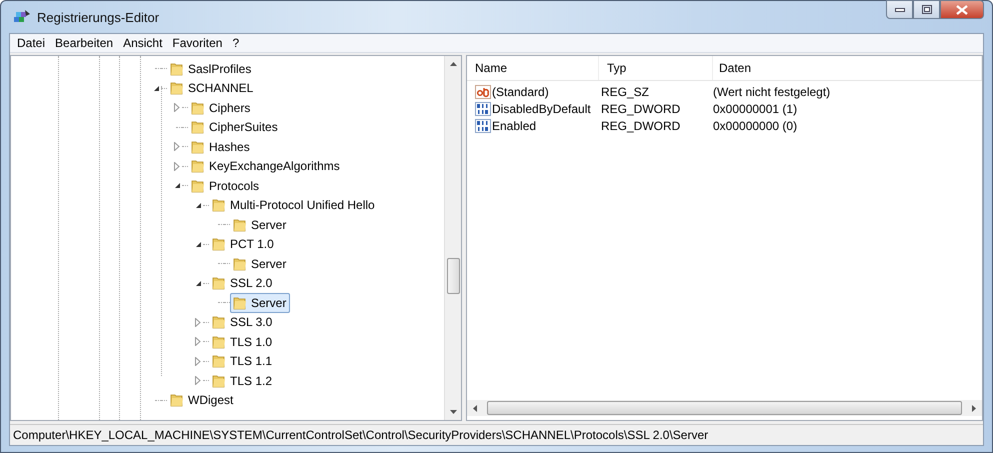 This screenshot has width=993, height=453. What do you see at coordinates (475, 408) in the screenshot?
I see `scroll-left-icon` at bounding box center [475, 408].